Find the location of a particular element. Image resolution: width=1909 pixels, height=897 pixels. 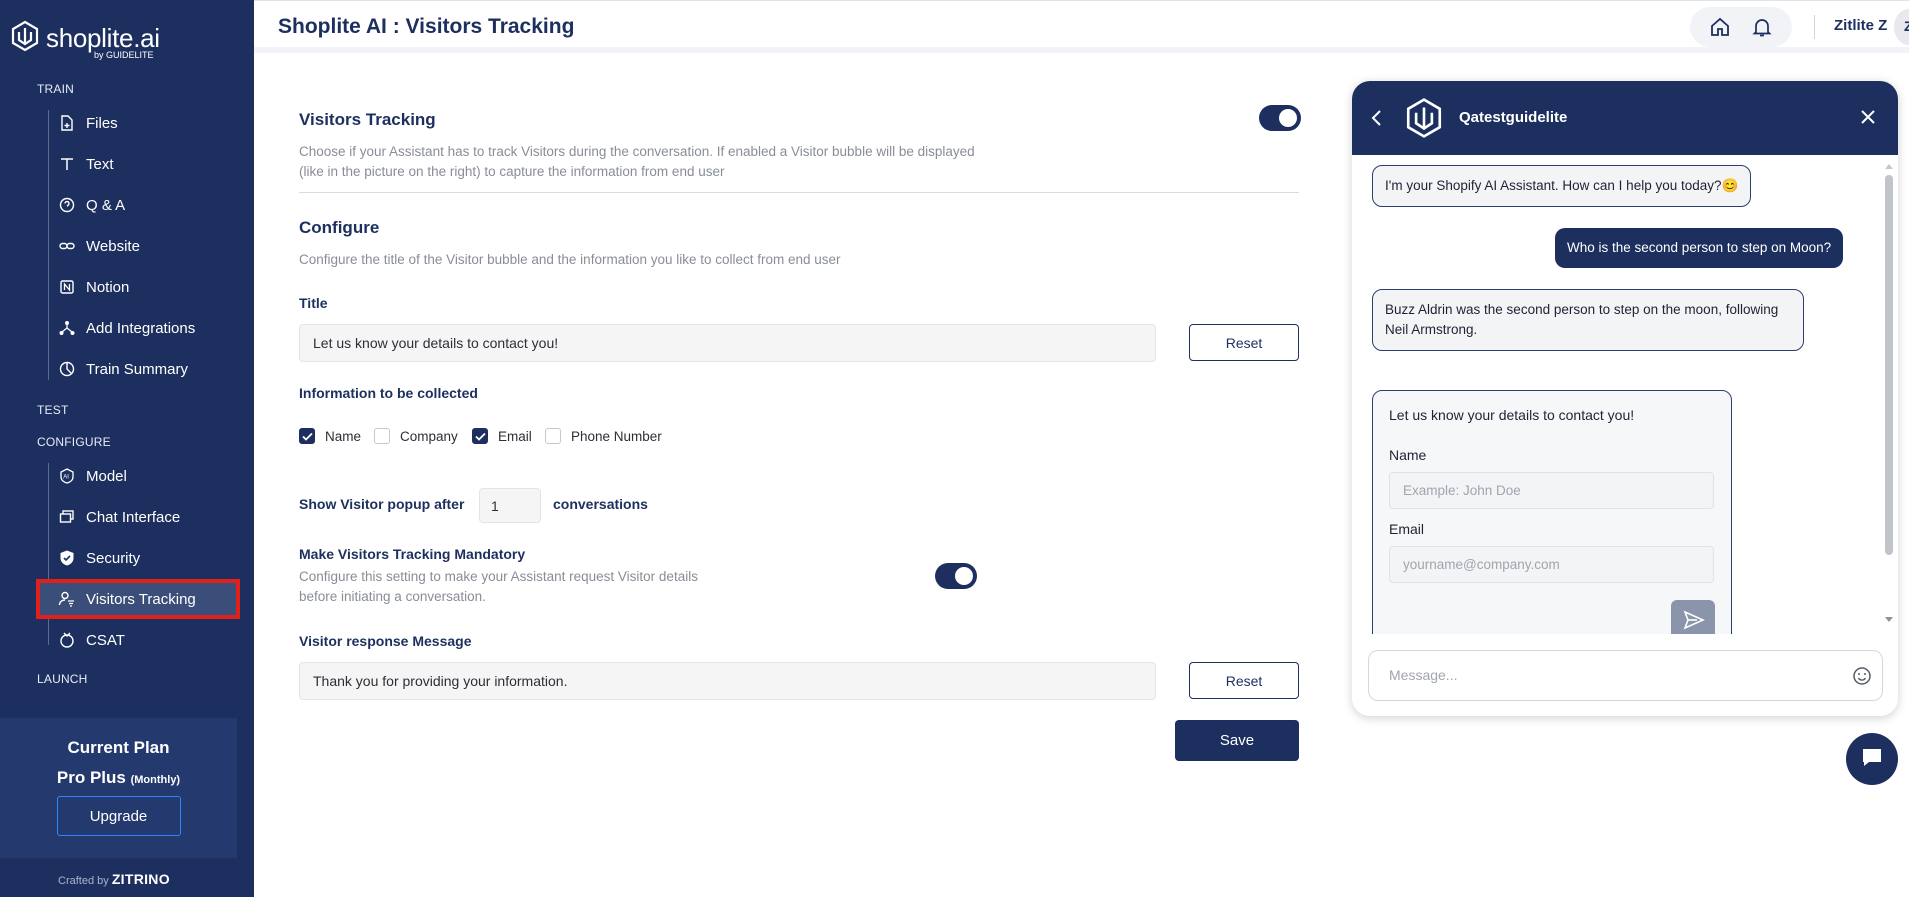

sidebar-item-website: Website is located at coordinates (138, 246).